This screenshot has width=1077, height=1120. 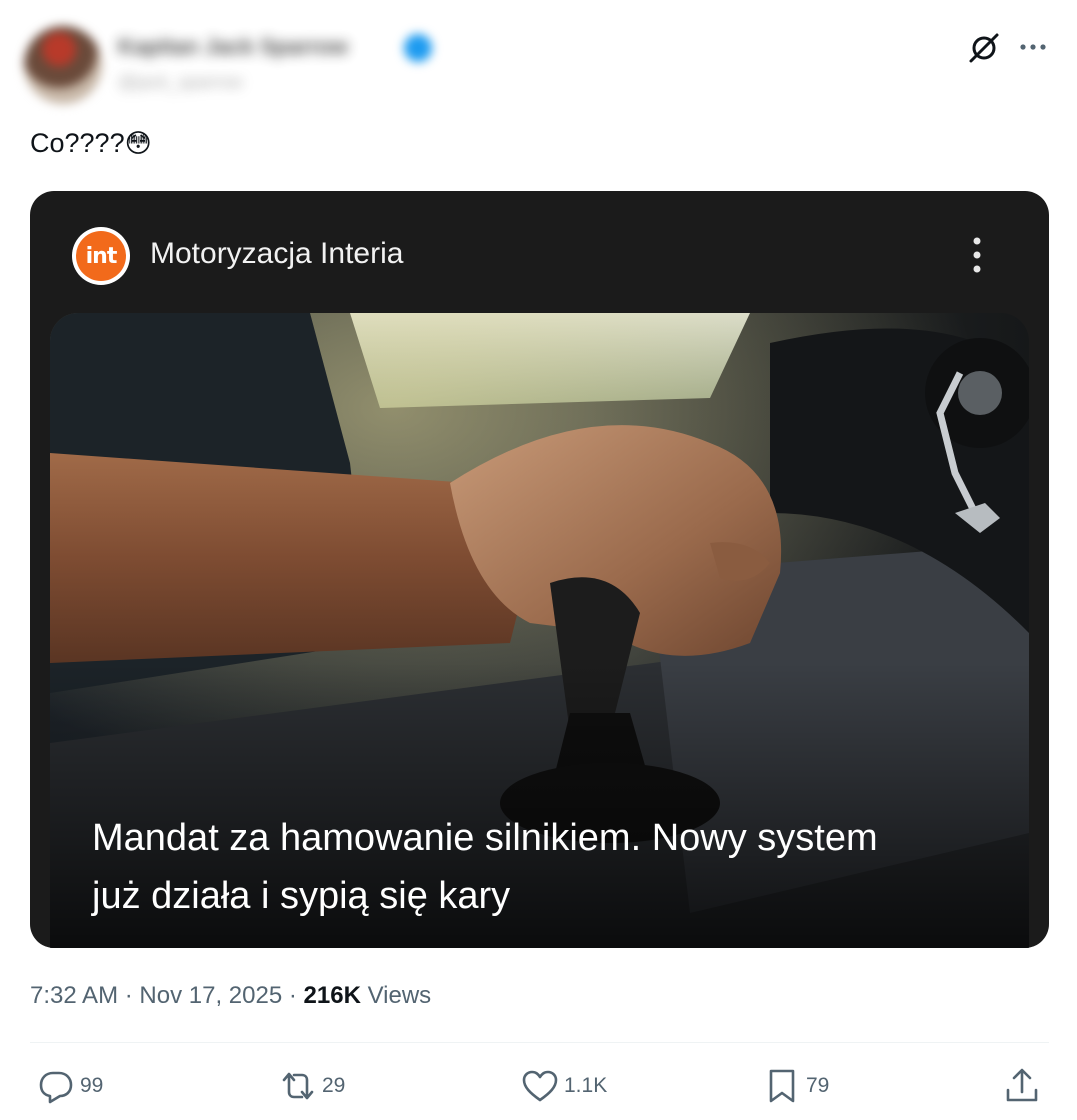 What do you see at coordinates (538, 55) in the screenshot?
I see `tweet-header: Kapitan Jack Sparrow @jack_sparrow` at bounding box center [538, 55].